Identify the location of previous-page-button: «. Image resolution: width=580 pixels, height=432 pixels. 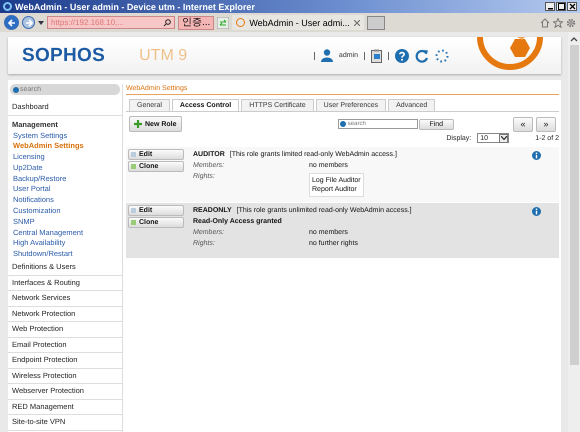
(523, 124).